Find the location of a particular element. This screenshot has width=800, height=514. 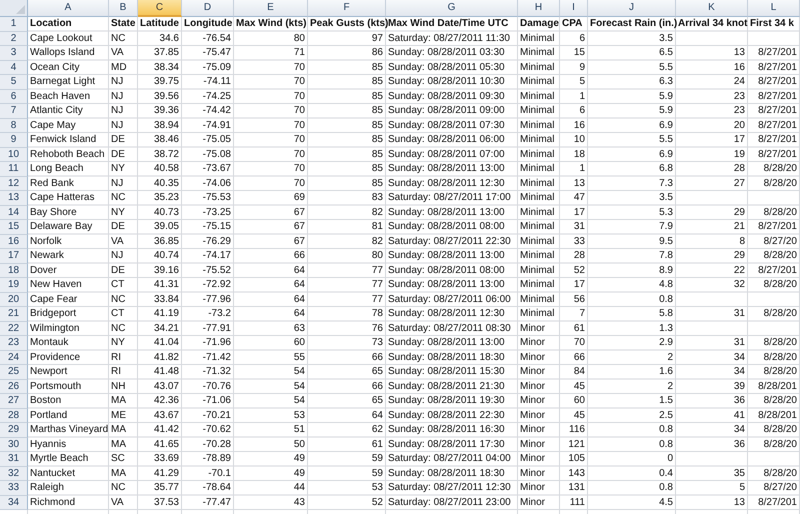

row-header: 33 is located at coordinates (14, 488).